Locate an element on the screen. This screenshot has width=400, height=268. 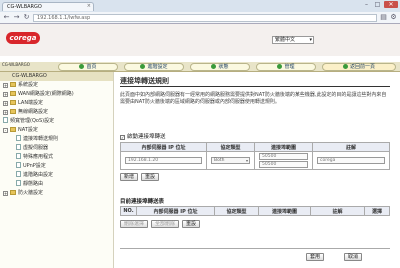
sidebar-item: + LAN端設定 is located at coordinates (56, 103).